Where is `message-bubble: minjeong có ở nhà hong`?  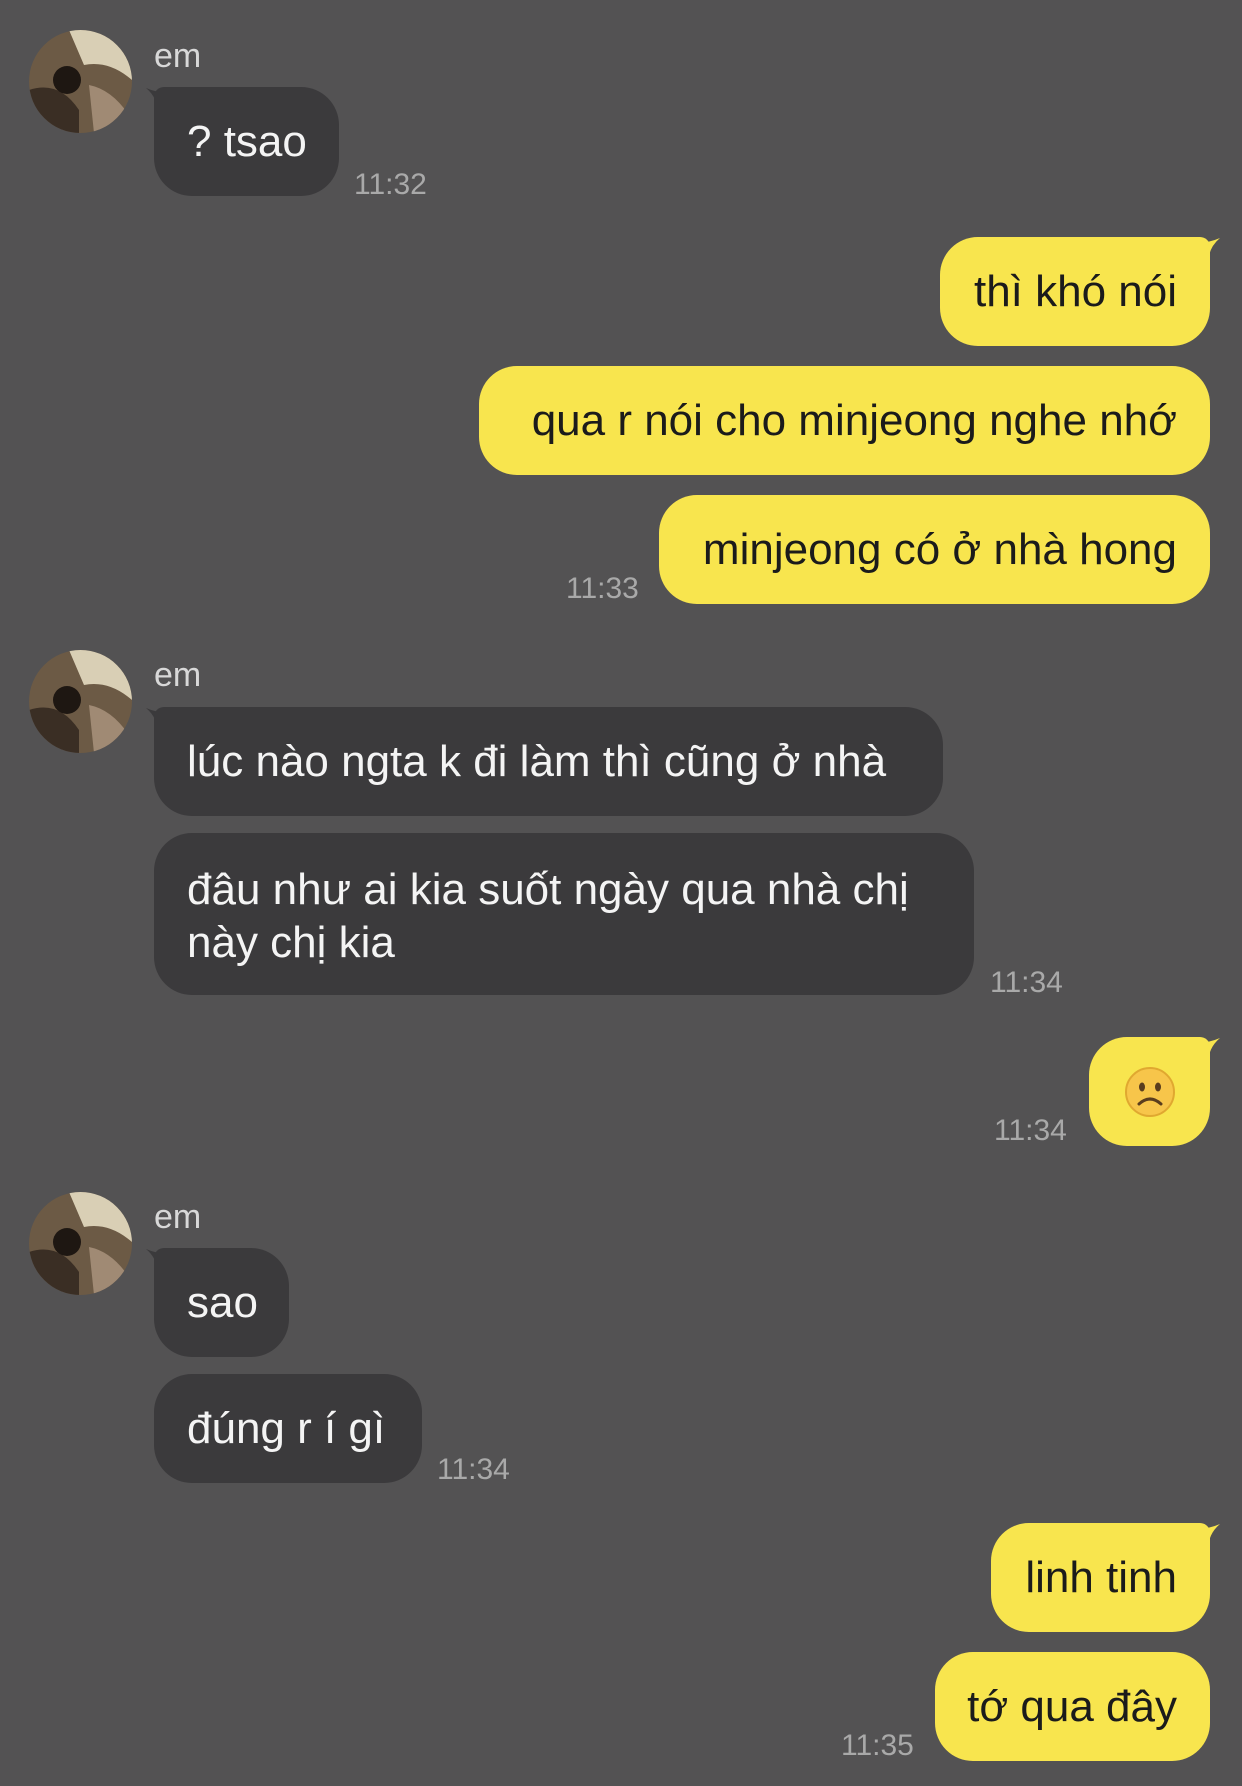
message-bubble: minjeong có ở nhà hong is located at coordinates (934, 549).